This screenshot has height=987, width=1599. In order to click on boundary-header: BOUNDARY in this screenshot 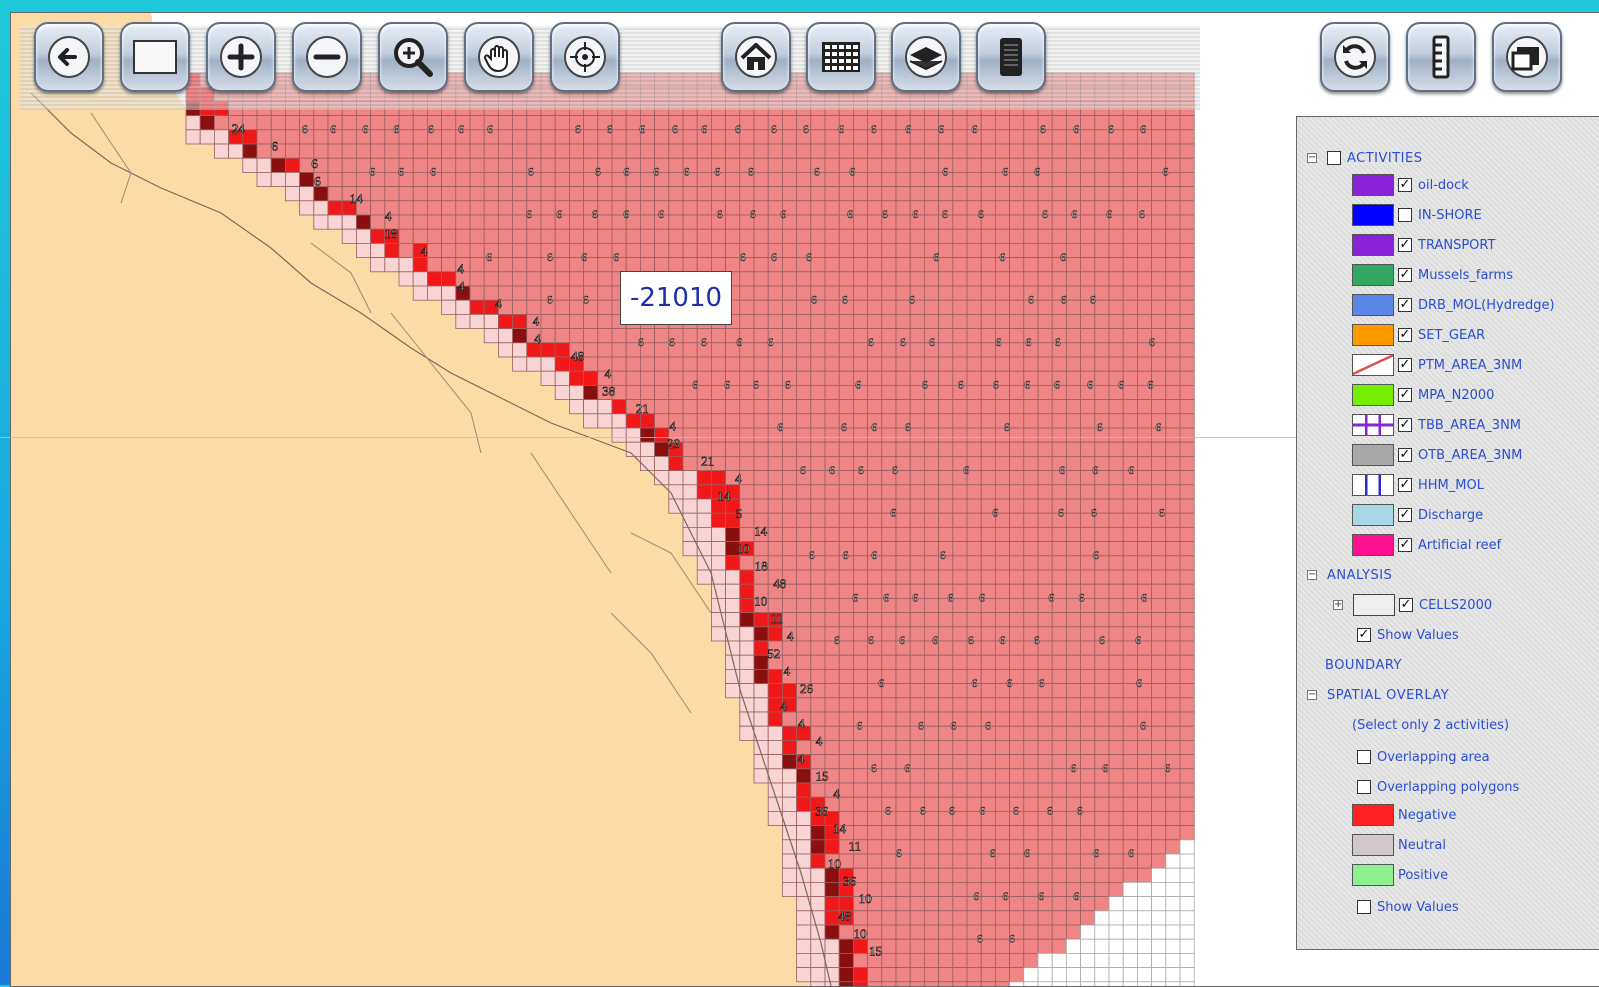, I will do `click(1363, 665)`.